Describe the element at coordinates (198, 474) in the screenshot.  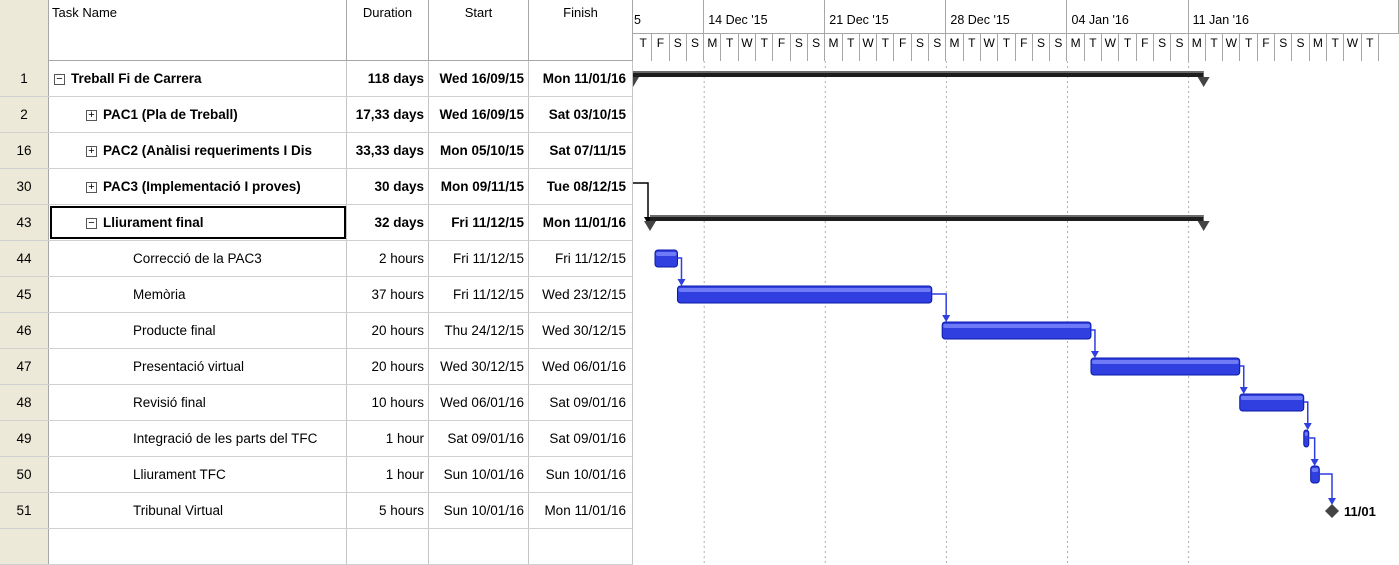
I see `task-name-cell: Lliurament TFC` at that location.